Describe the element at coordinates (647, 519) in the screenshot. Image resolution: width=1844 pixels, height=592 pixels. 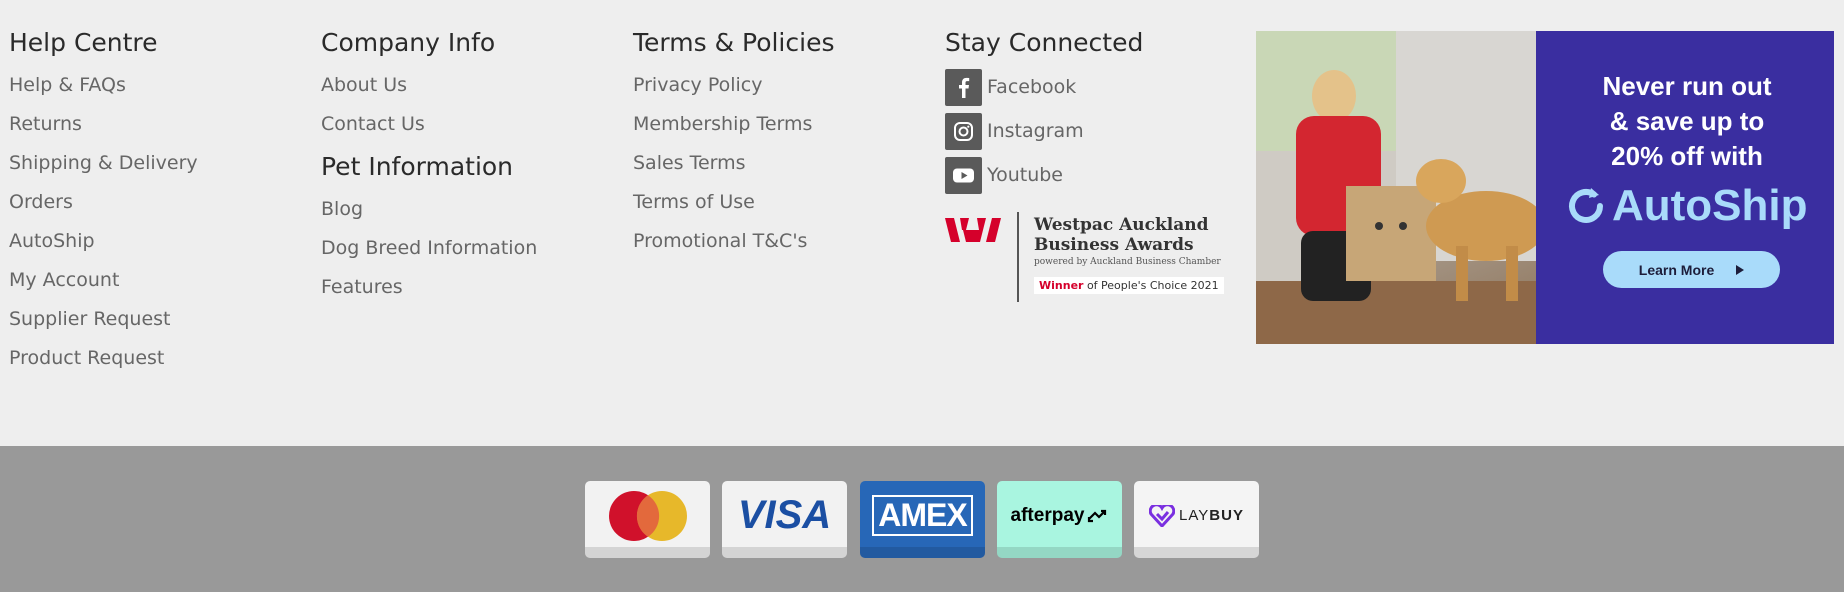
I see `mastercard-logo` at that location.